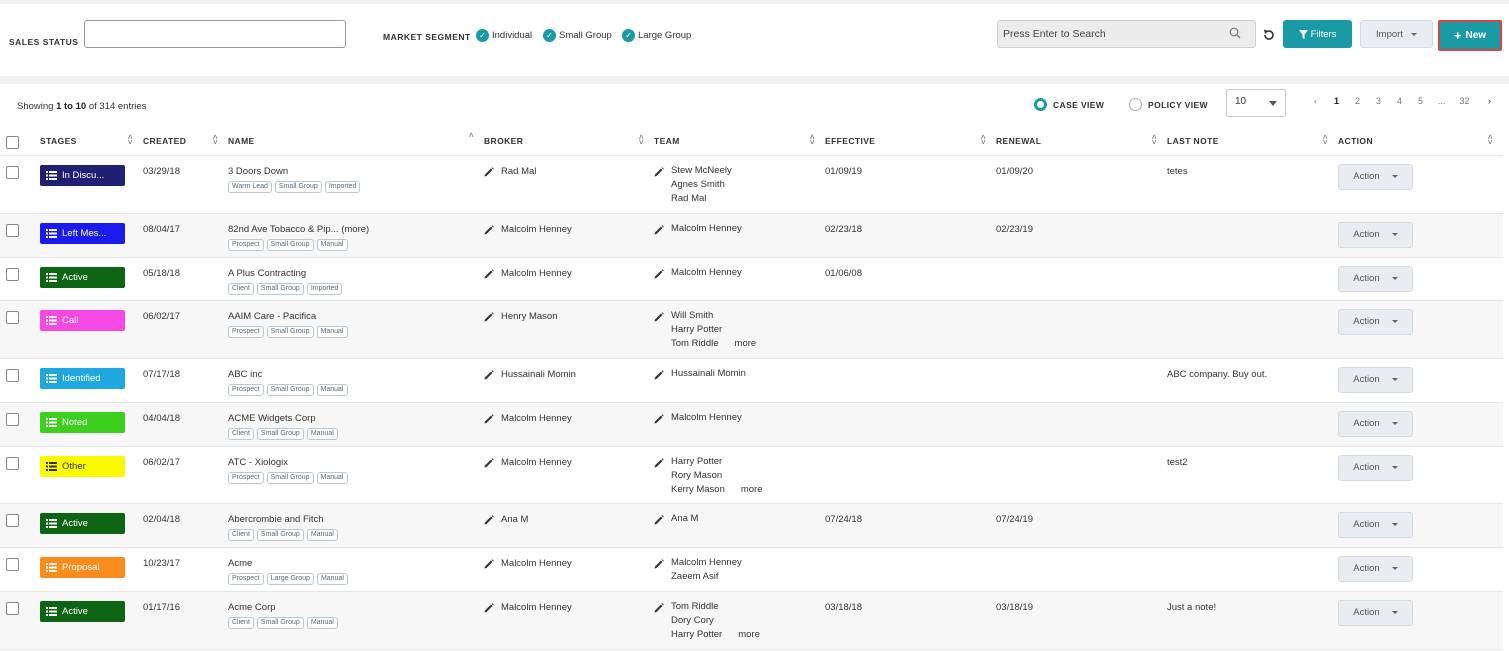 The width and height of the screenshot is (1509, 651). Describe the element at coordinates (91, 142) in the screenshot. I see `column-header-stages: STAGES ˄ ˅` at that location.